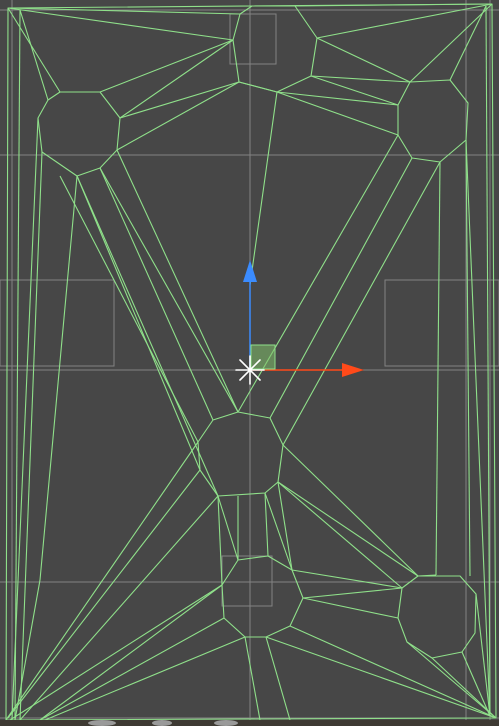  I want to click on obstacle-middle, so click(240, 454).